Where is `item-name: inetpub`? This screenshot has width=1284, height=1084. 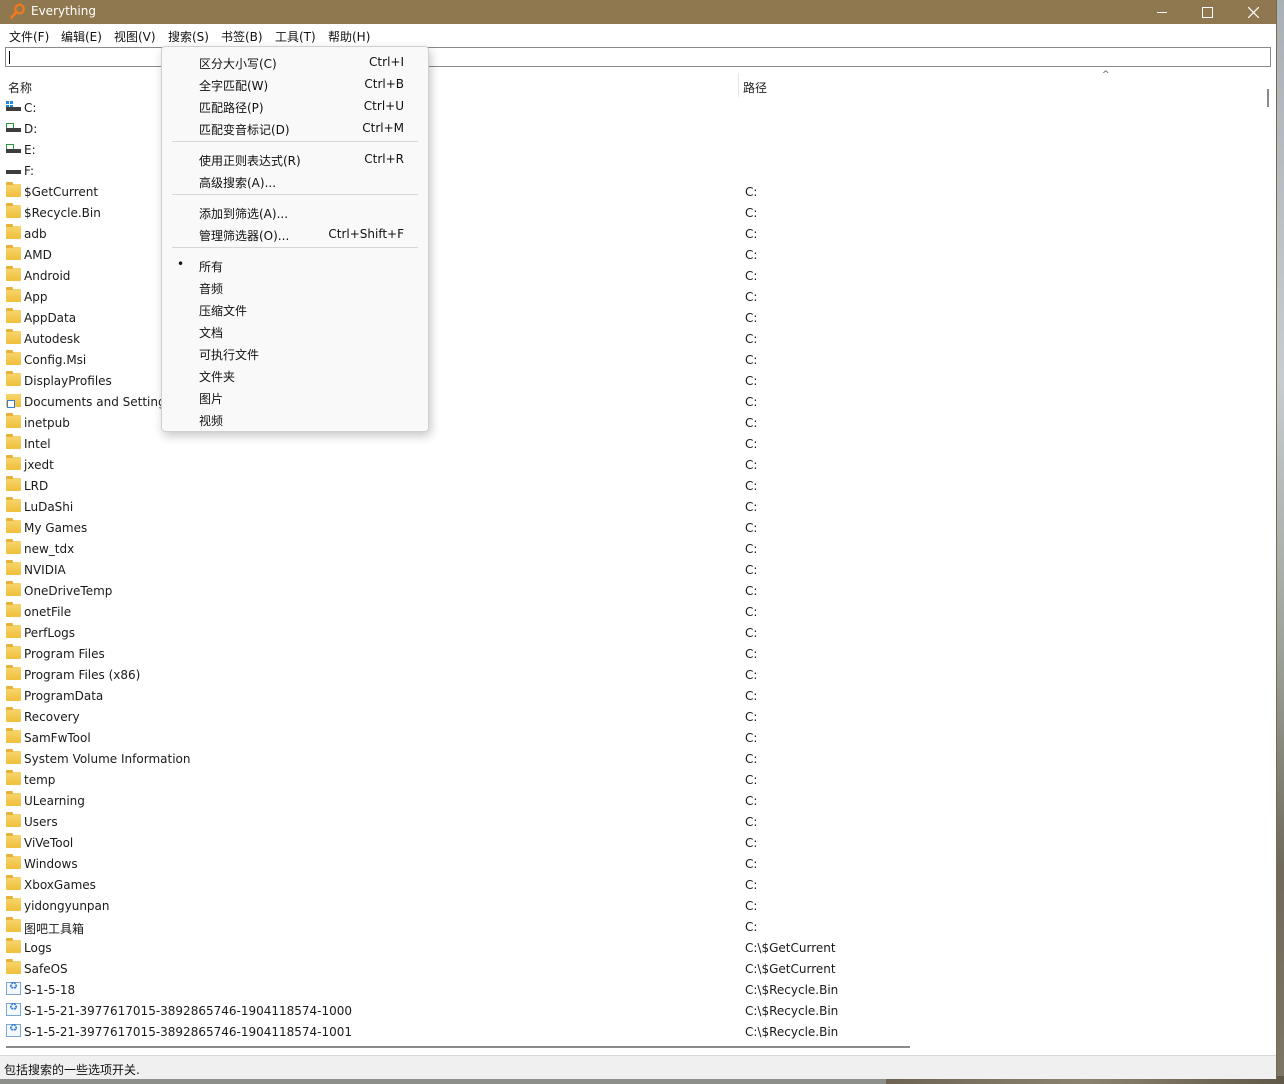
item-name: inetpub is located at coordinates (47, 423).